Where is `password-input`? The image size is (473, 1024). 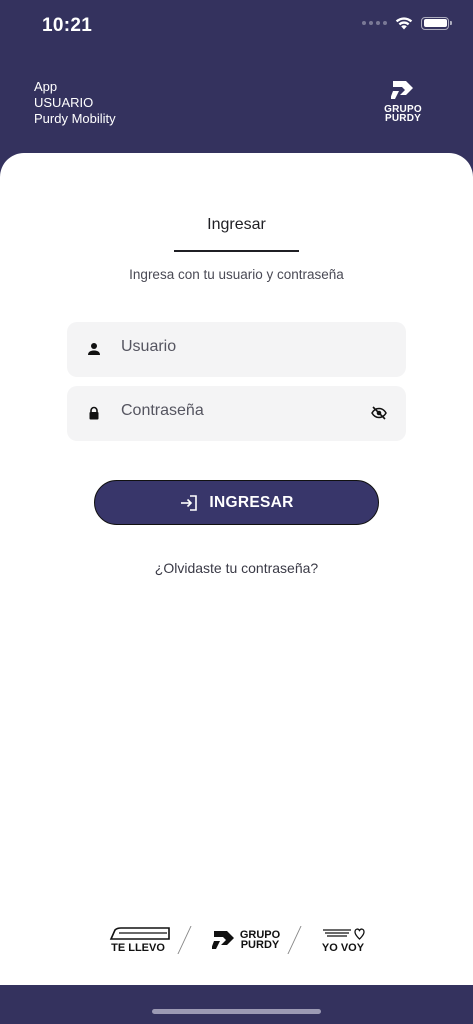
password-input is located at coordinates (241, 411).